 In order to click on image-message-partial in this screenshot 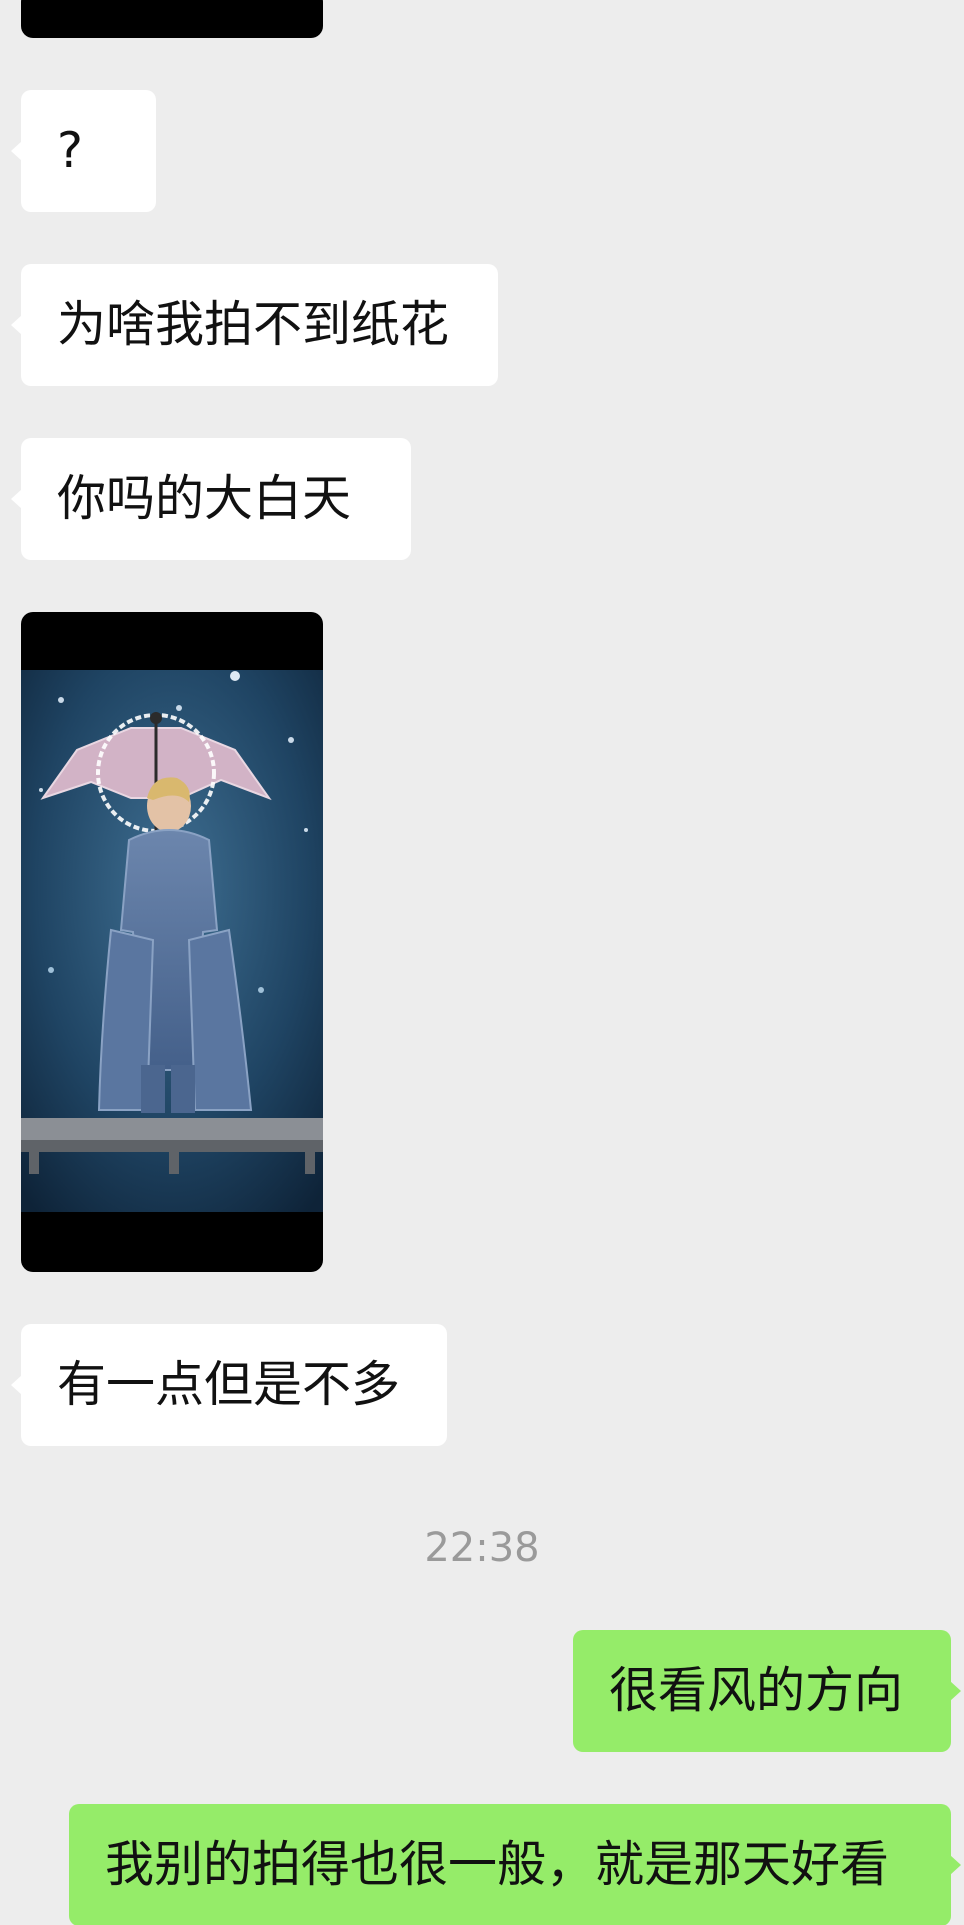, I will do `click(172, 19)`.